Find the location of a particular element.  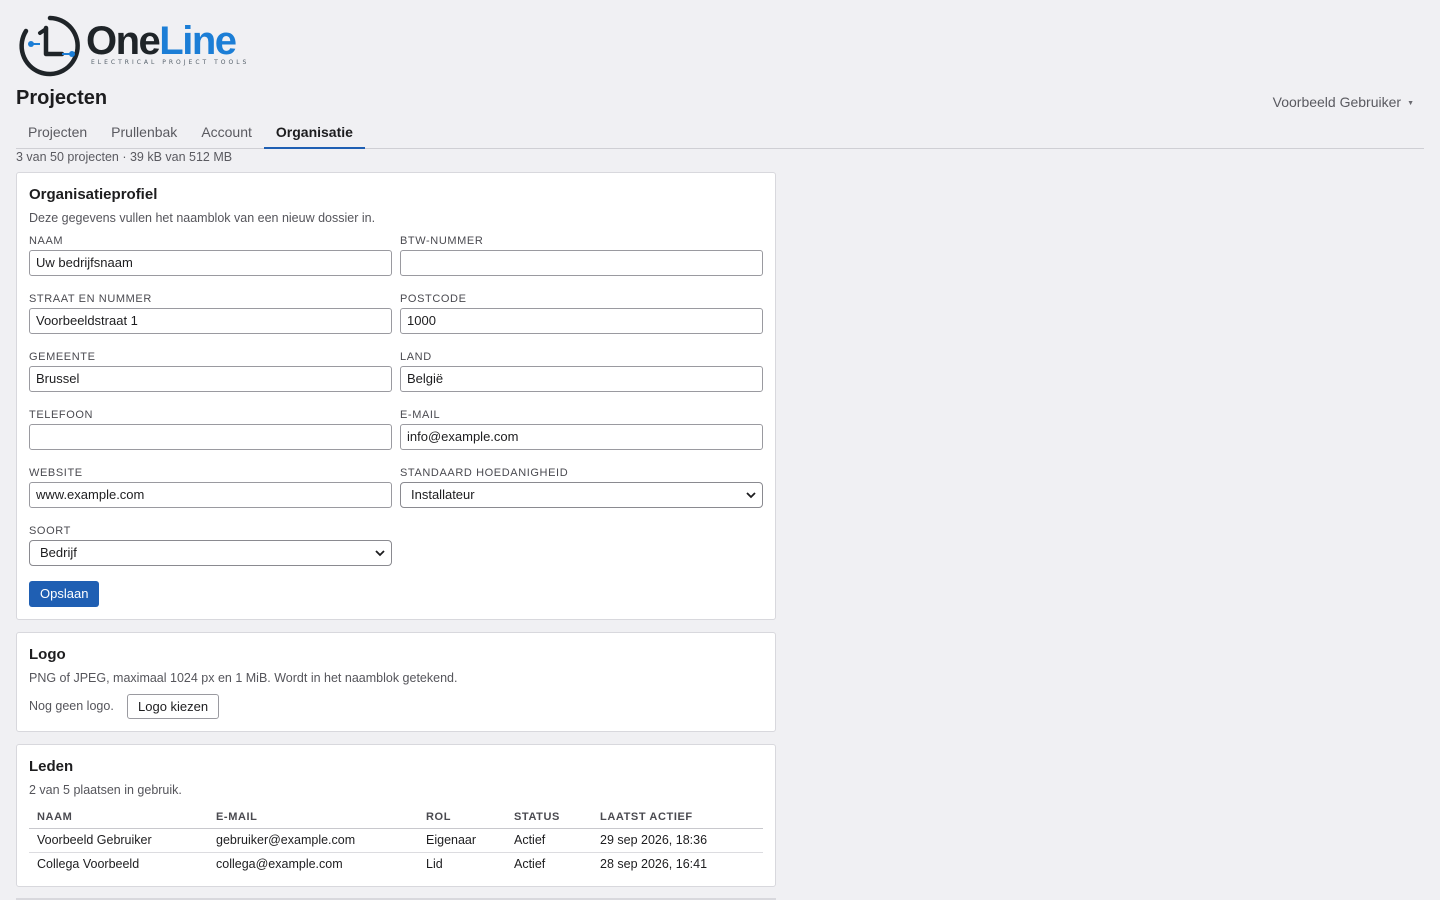

telefoon-label: TELEFOON is located at coordinates (61, 415).